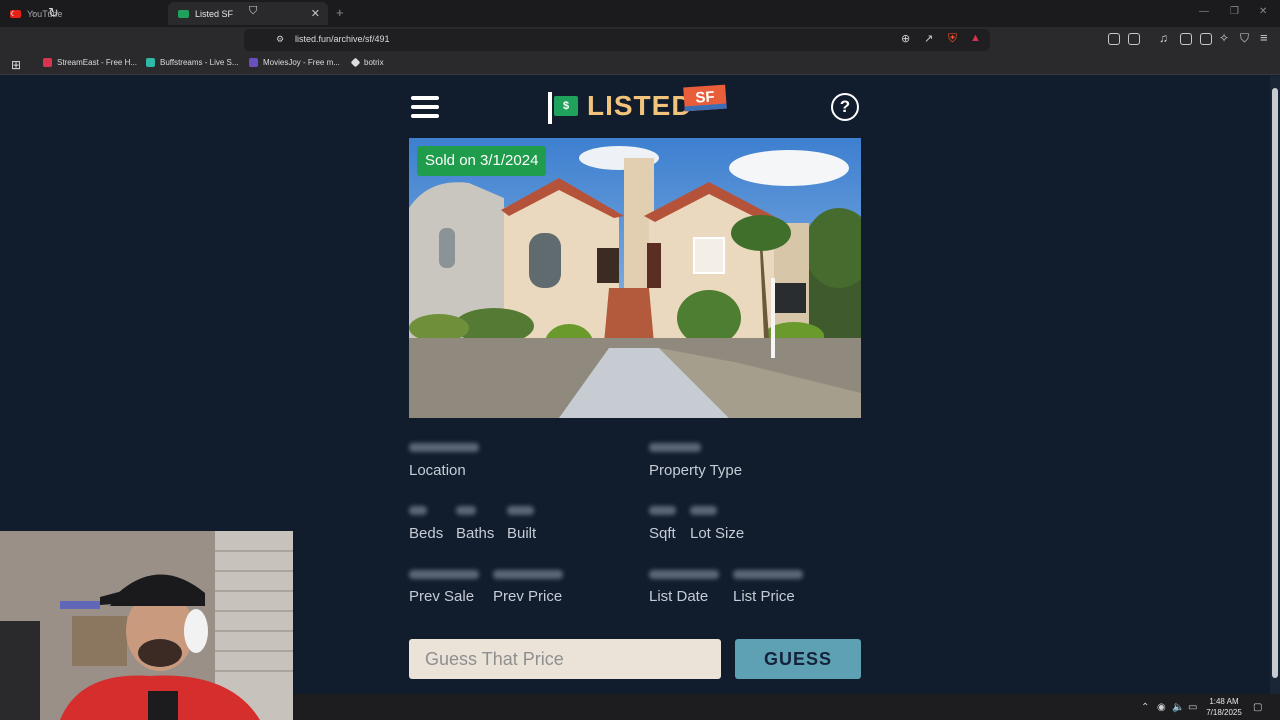 The width and height of the screenshot is (1280, 720). I want to click on tray-overflow-icon: ⌃, so click(1145, 707).